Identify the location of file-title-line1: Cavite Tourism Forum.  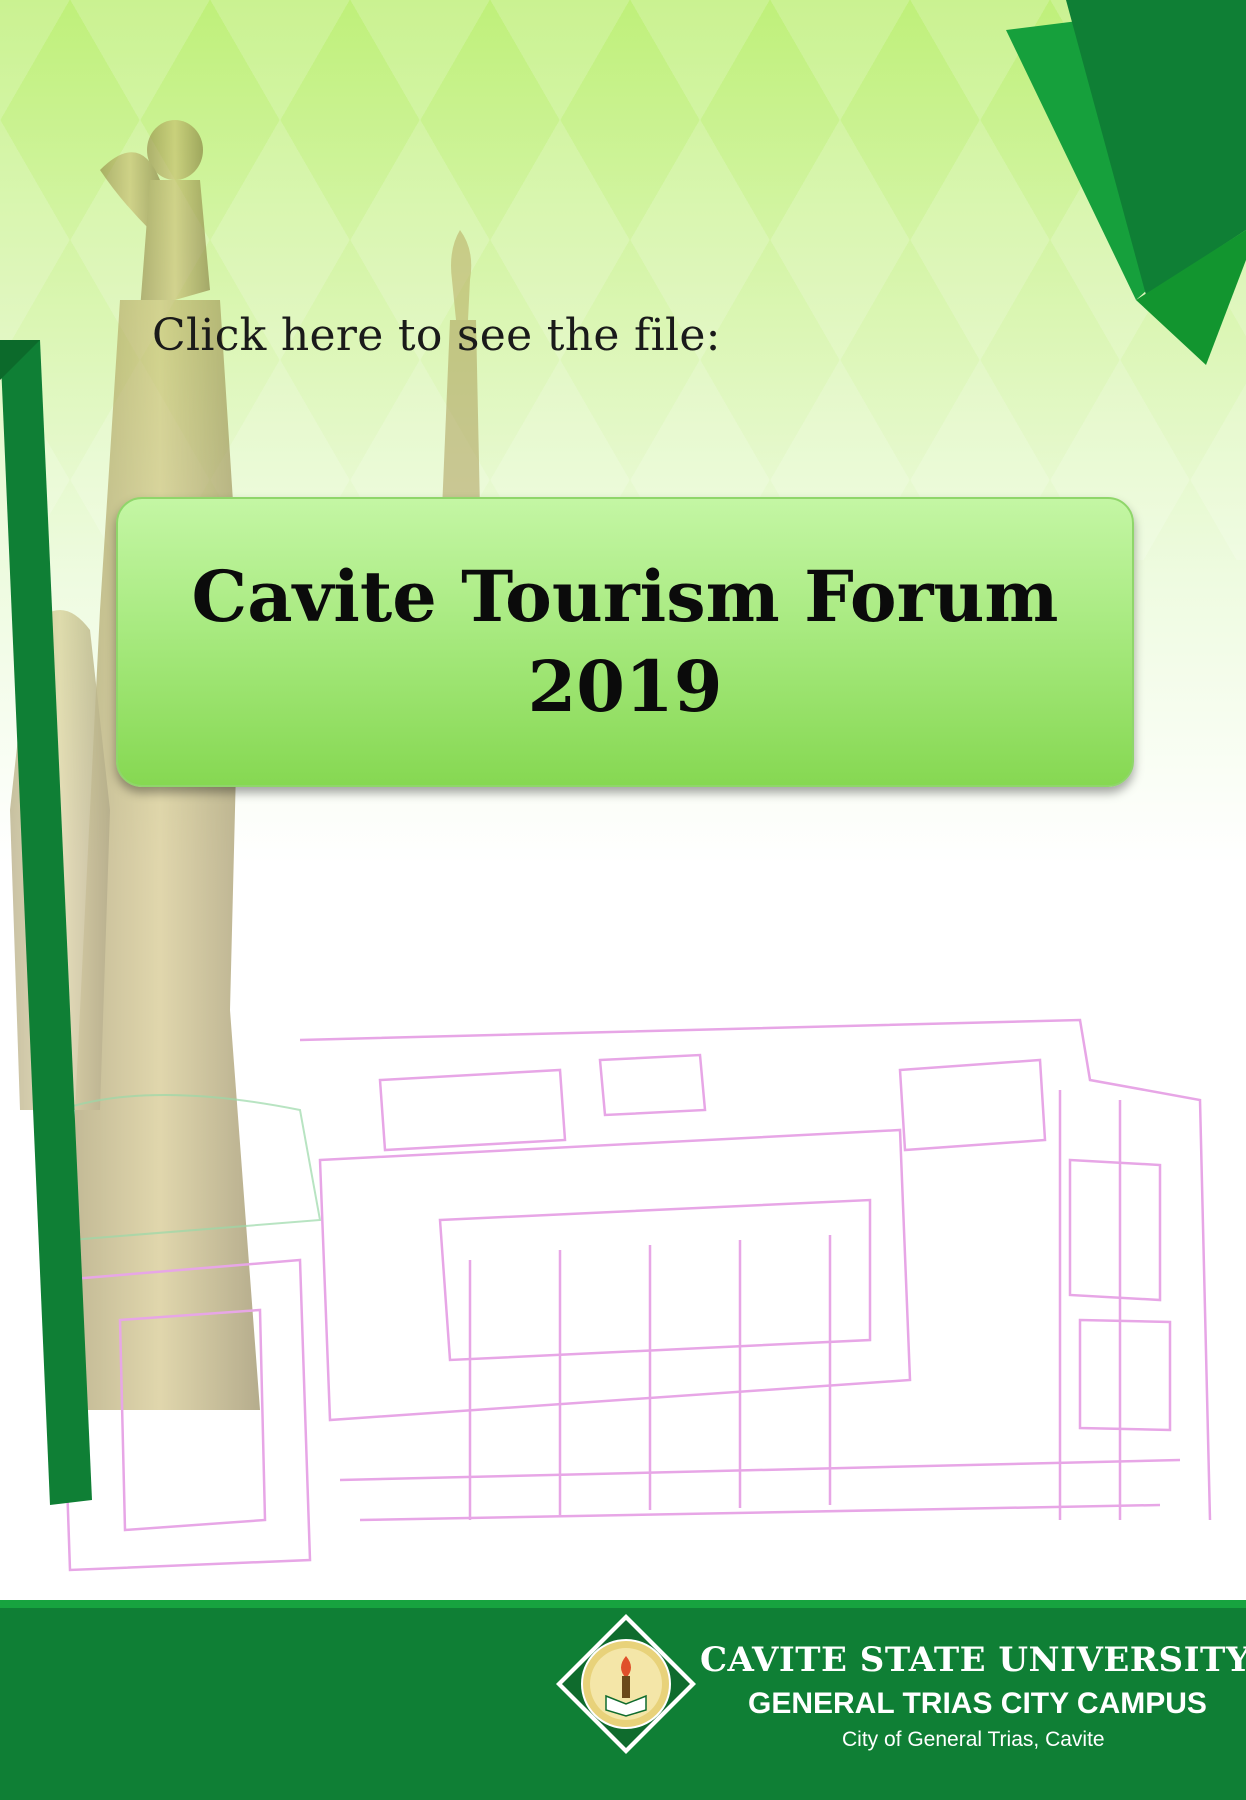
(625, 596).